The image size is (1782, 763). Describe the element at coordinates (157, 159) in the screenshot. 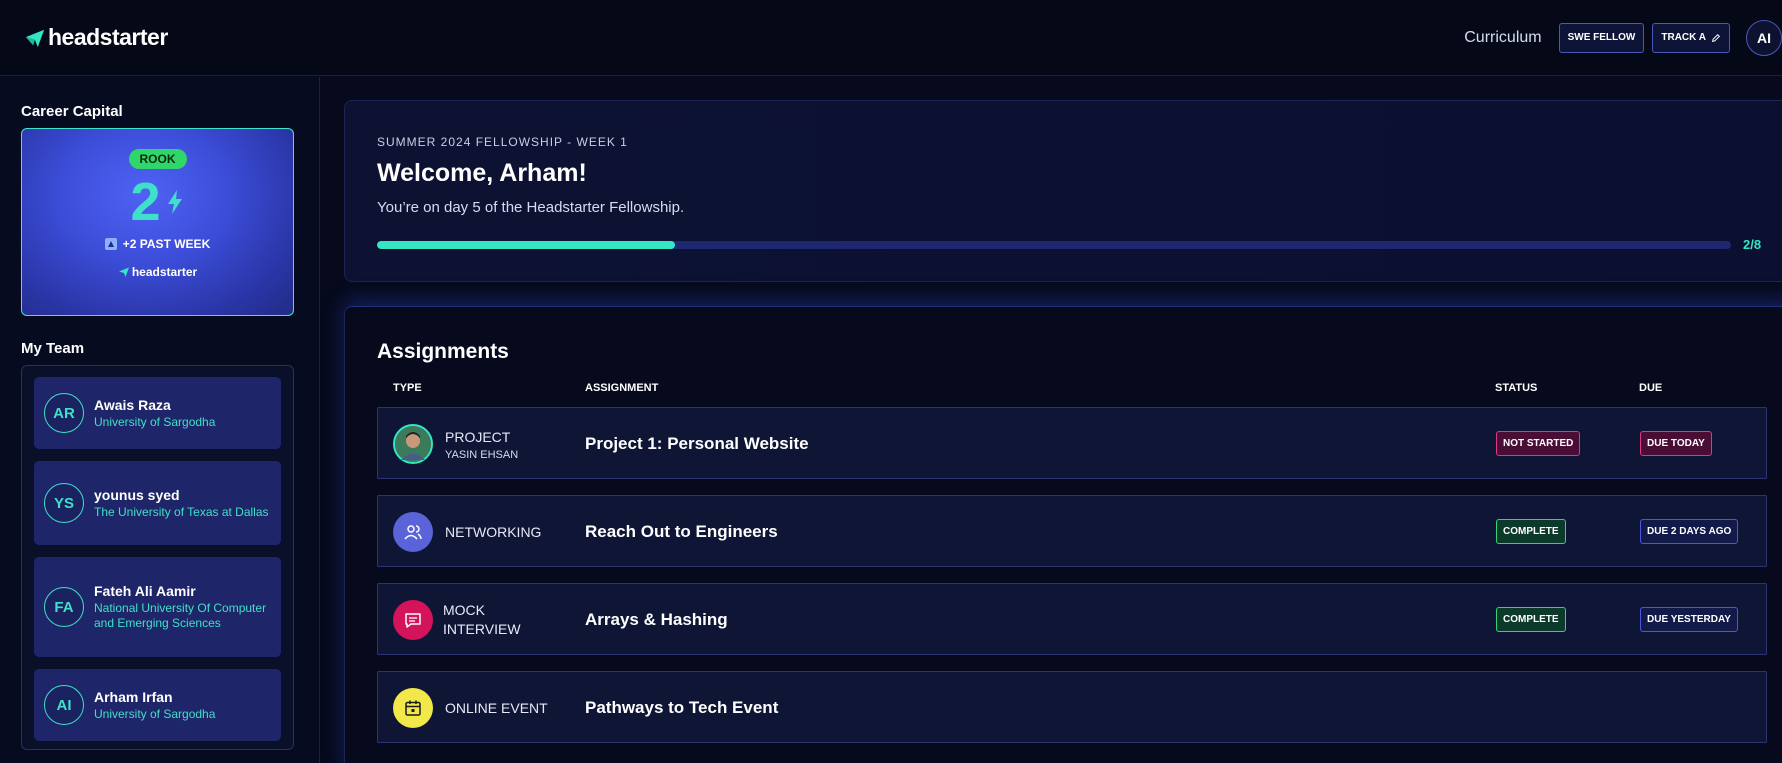

I see `rank-badge: ROOK` at that location.